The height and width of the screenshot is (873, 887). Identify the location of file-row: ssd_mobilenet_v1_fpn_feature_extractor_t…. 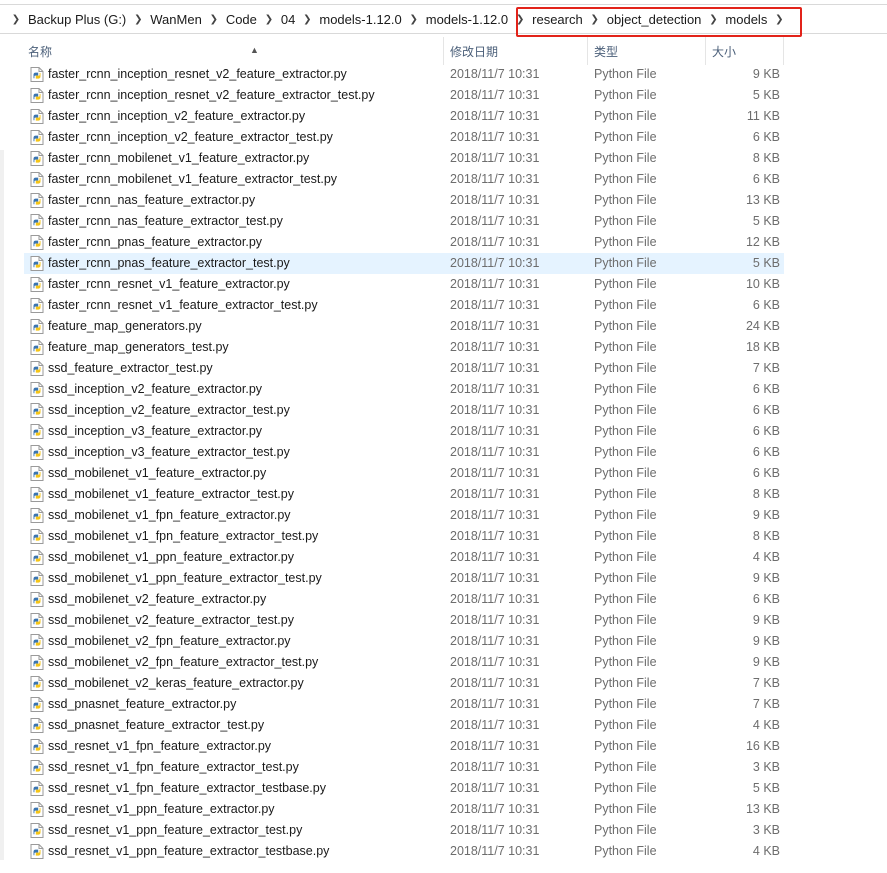
(443, 536).